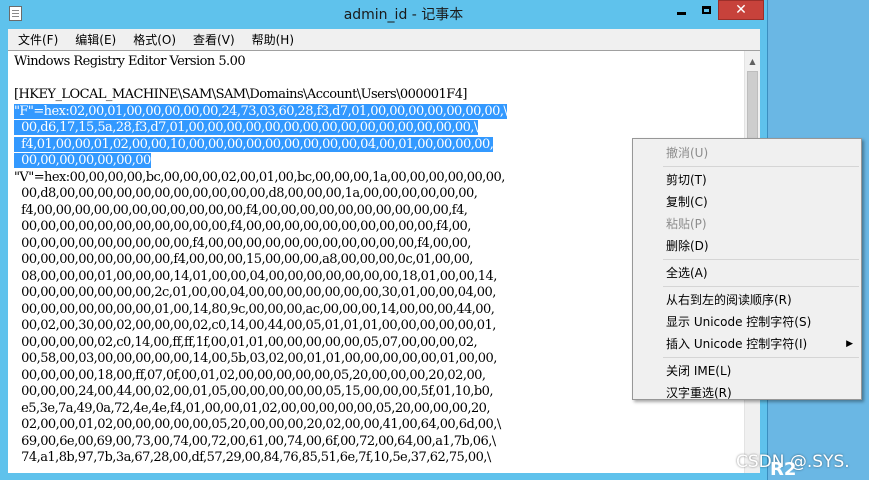 The image size is (869, 480). I want to click on context-menu-item: 粘贴(P), so click(747, 224).